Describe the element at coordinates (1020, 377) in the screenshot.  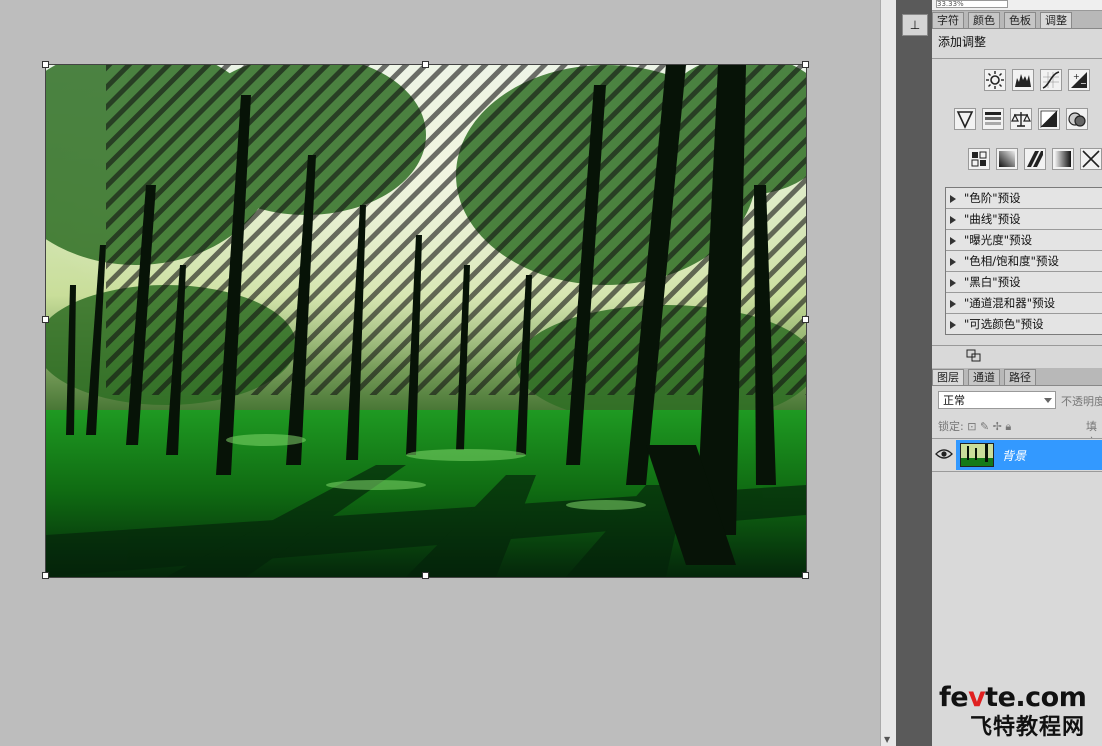
I see `tab-paths: 路径` at that location.